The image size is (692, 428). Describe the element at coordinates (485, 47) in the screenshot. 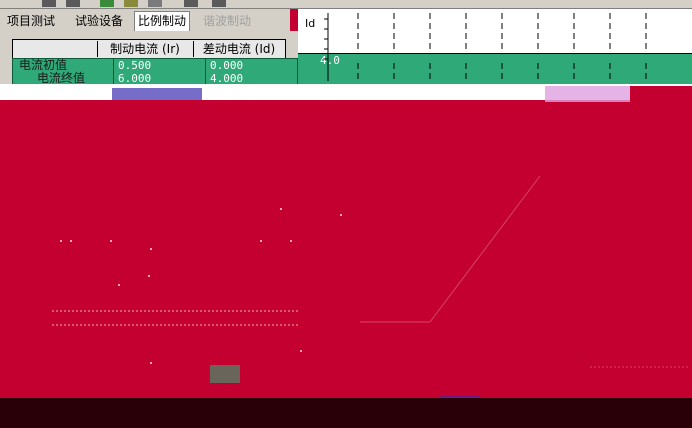

I see `chart-gridlines` at that location.